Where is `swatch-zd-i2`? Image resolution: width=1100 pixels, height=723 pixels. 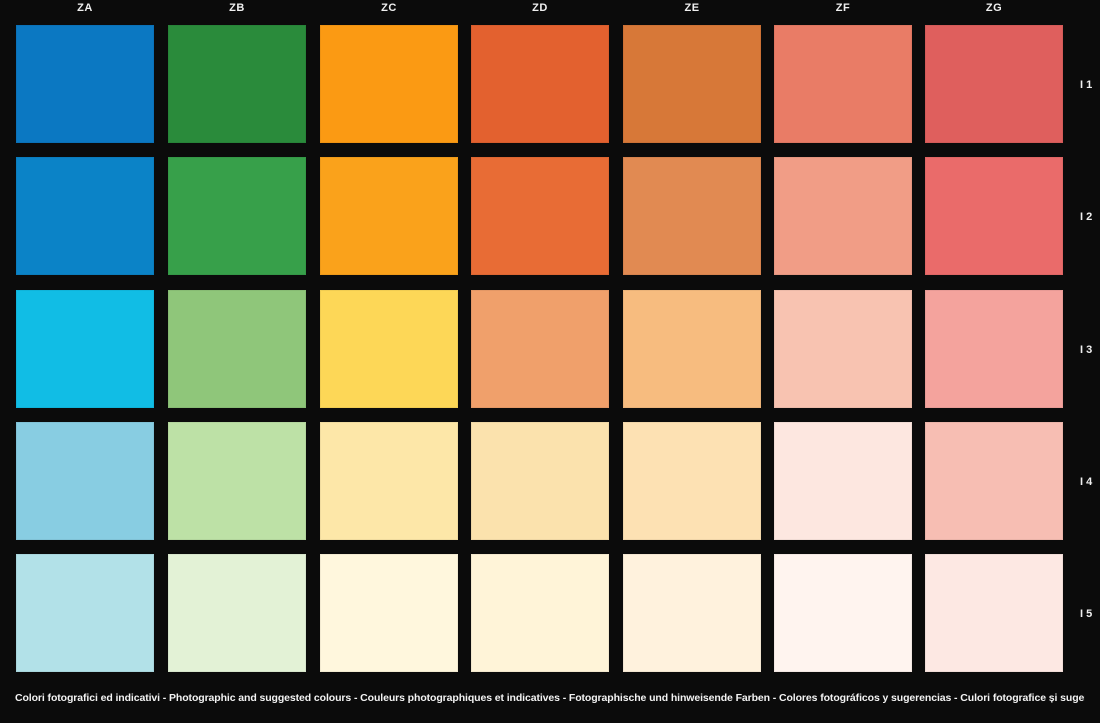 swatch-zd-i2 is located at coordinates (540, 216).